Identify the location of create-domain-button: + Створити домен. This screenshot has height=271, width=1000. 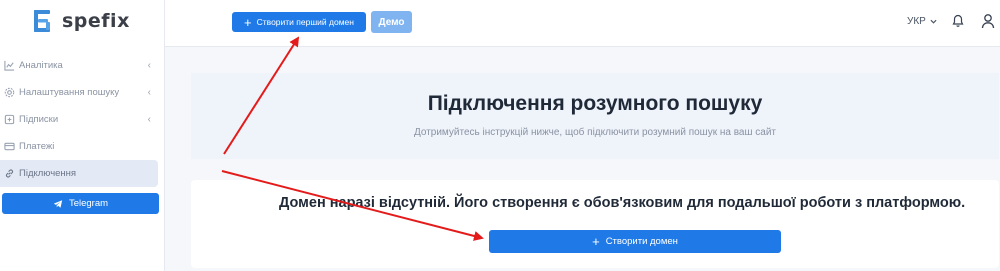
(635, 241).